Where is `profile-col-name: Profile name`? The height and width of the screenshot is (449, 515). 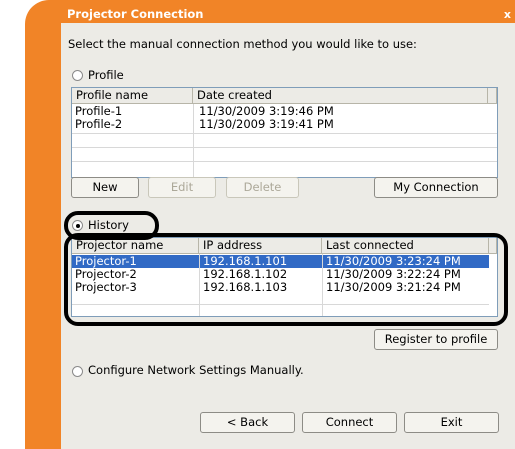
profile-col-name: Profile name is located at coordinates (132, 96).